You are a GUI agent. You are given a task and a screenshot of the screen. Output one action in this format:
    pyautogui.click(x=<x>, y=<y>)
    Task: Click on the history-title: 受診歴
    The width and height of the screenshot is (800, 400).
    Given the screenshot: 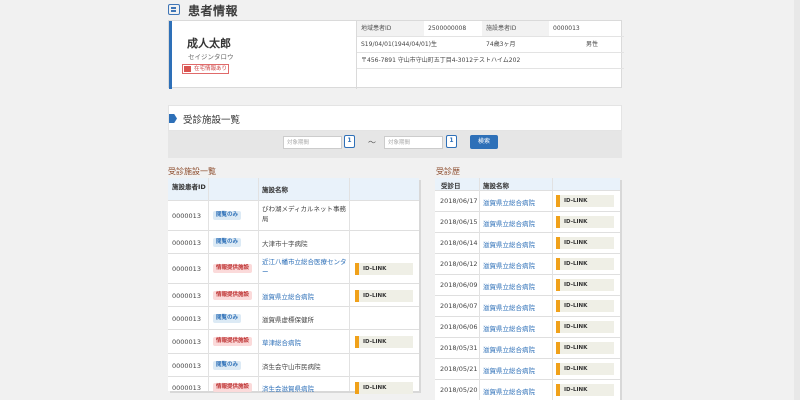 What is the action you would take?
    pyautogui.click(x=448, y=171)
    